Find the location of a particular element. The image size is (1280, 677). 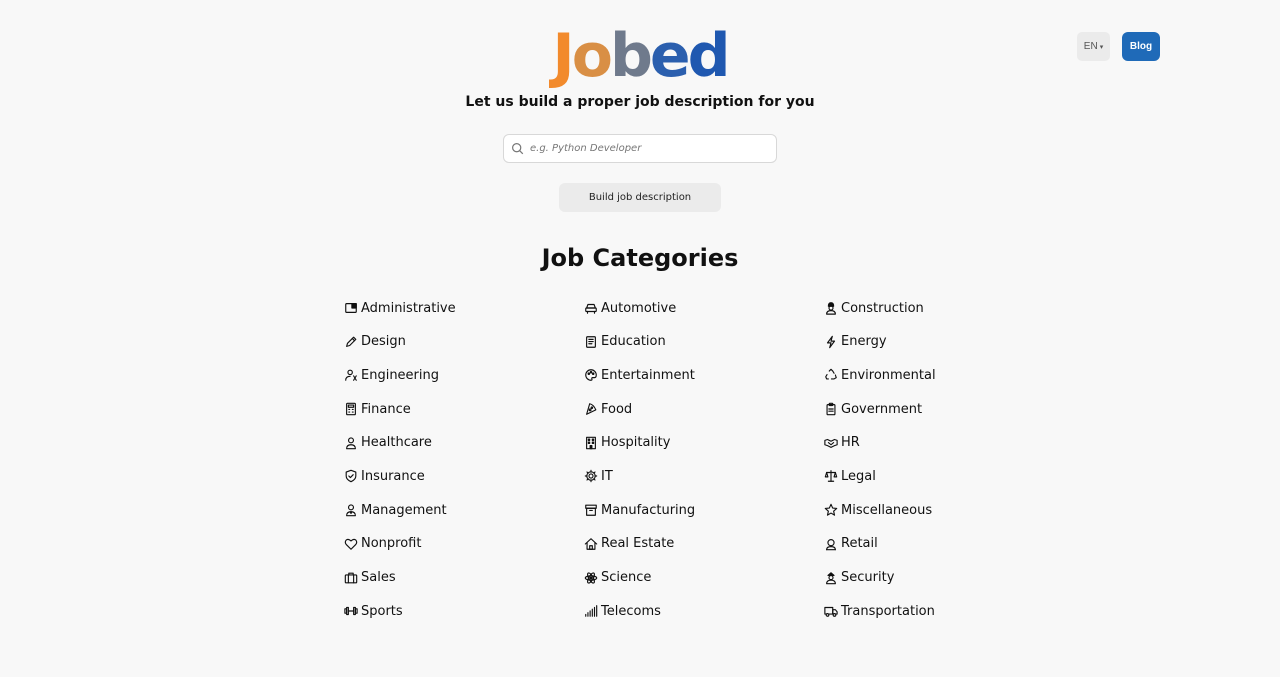

truck-icon is located at coordinates (831, 612).